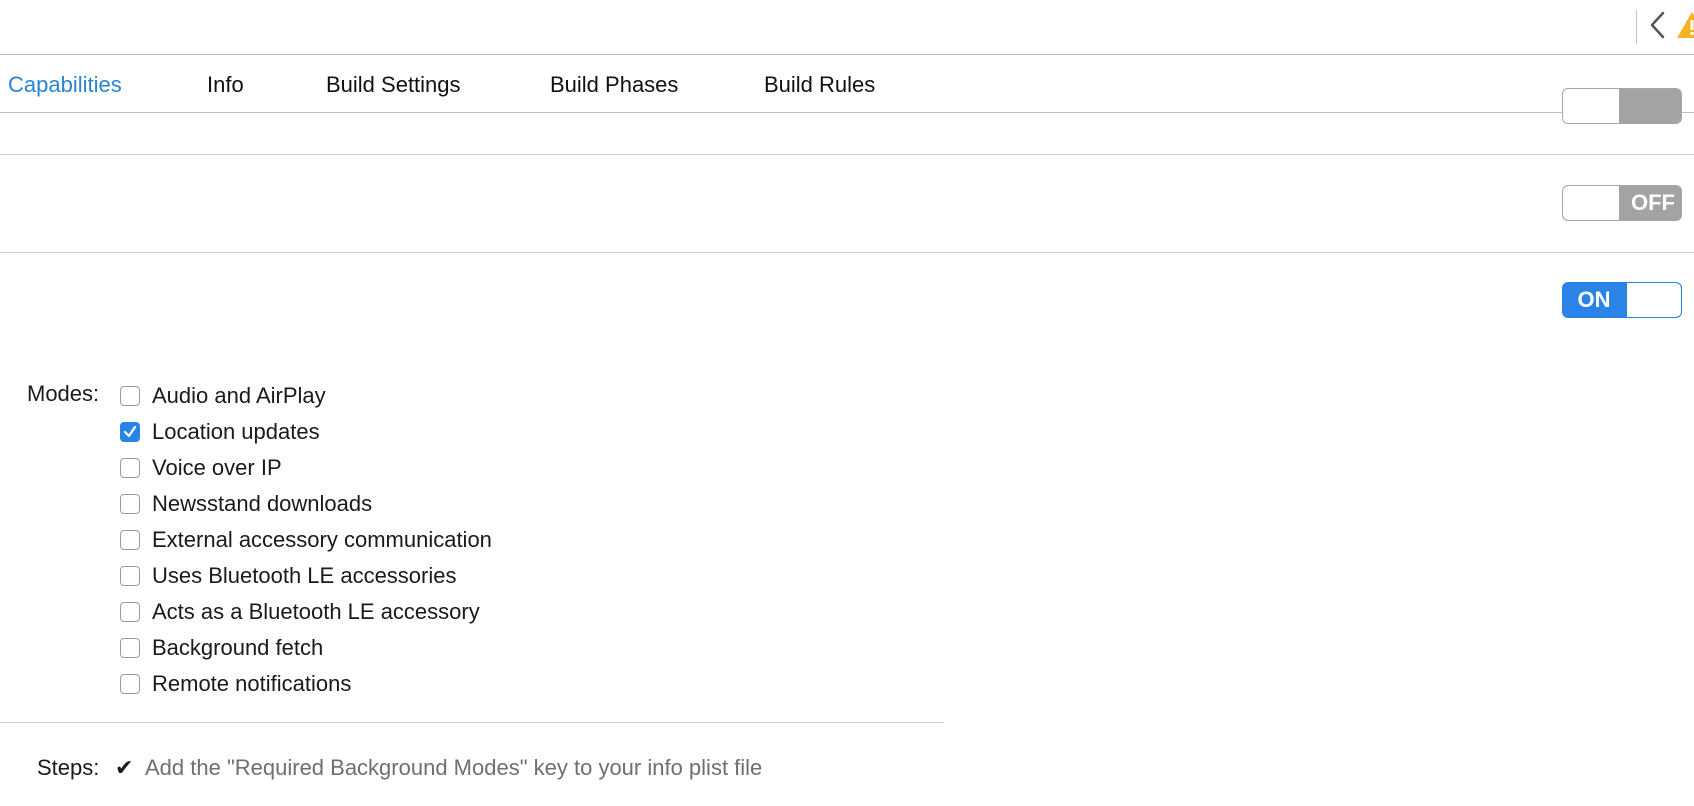 This screenshot has width=1694, height=806. What do you see at coordinates (847, 27) in the screenshot?
I see `top-toolbar` at bounding box center [847, 27].